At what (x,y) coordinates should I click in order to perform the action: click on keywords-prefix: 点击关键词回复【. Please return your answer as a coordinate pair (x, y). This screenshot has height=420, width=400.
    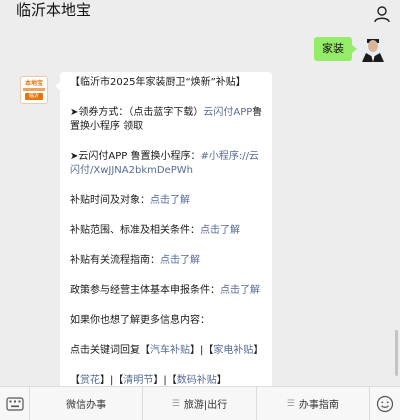
    Looking at the image, I should click on (110, 350).